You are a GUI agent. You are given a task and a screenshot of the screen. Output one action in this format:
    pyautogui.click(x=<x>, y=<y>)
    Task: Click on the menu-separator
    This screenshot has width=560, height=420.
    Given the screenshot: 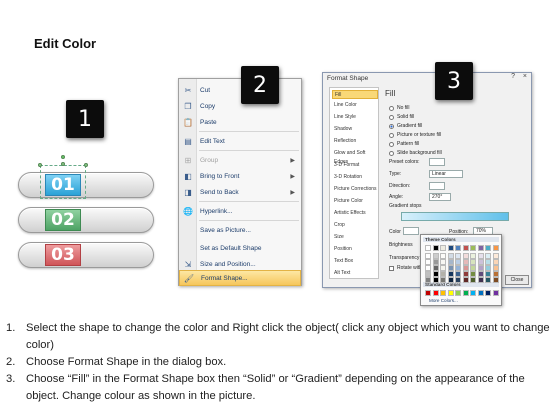 What is the action you would take?
    pyautogui.click(x=249, y=201)
    